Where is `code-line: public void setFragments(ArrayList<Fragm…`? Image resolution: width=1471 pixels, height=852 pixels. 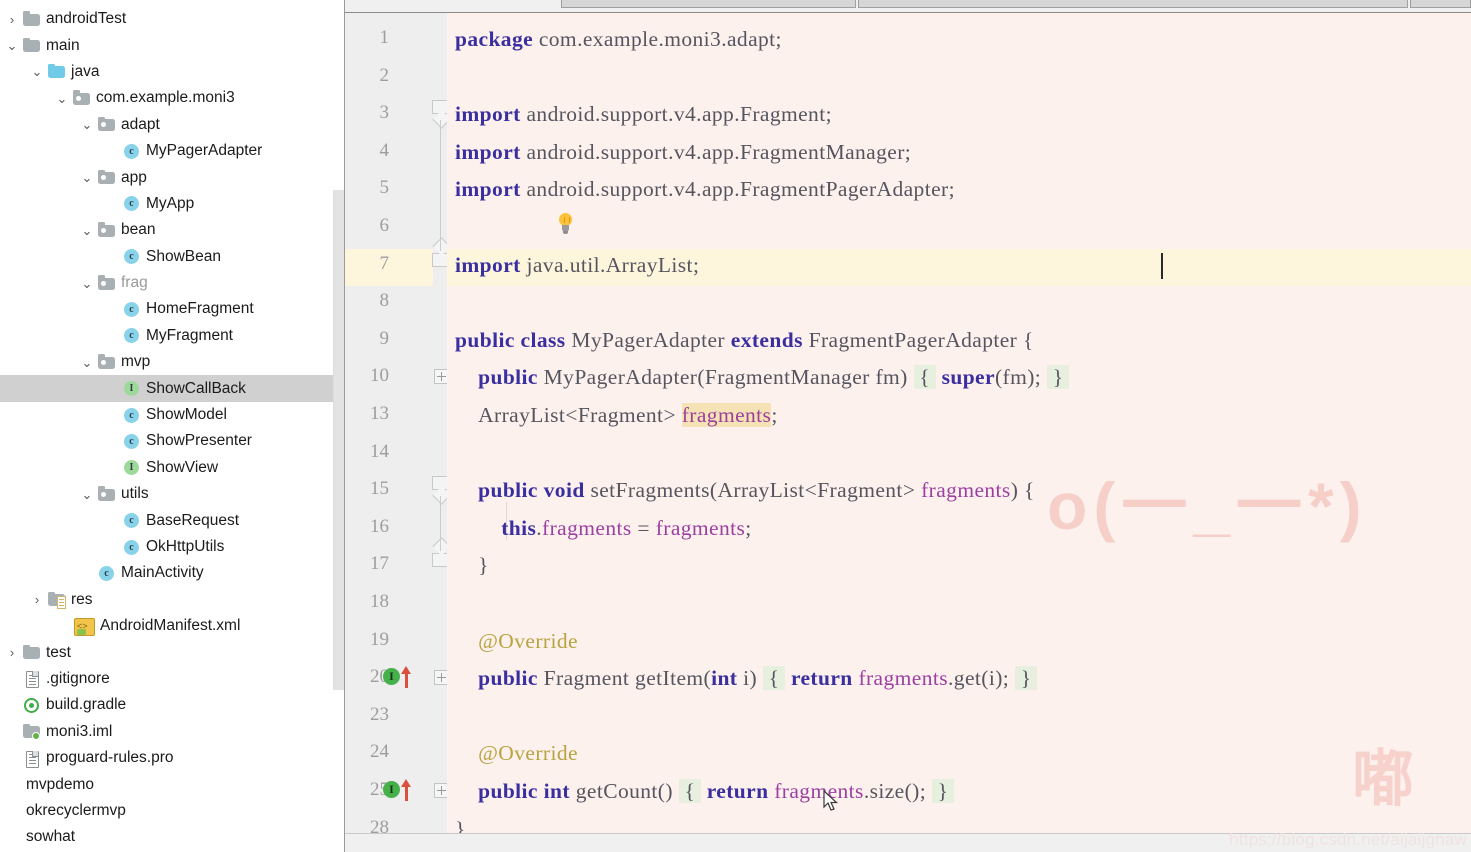
code-line: public void setFragments(ArrayList<Fragm… is located at coordinates (745, 490).